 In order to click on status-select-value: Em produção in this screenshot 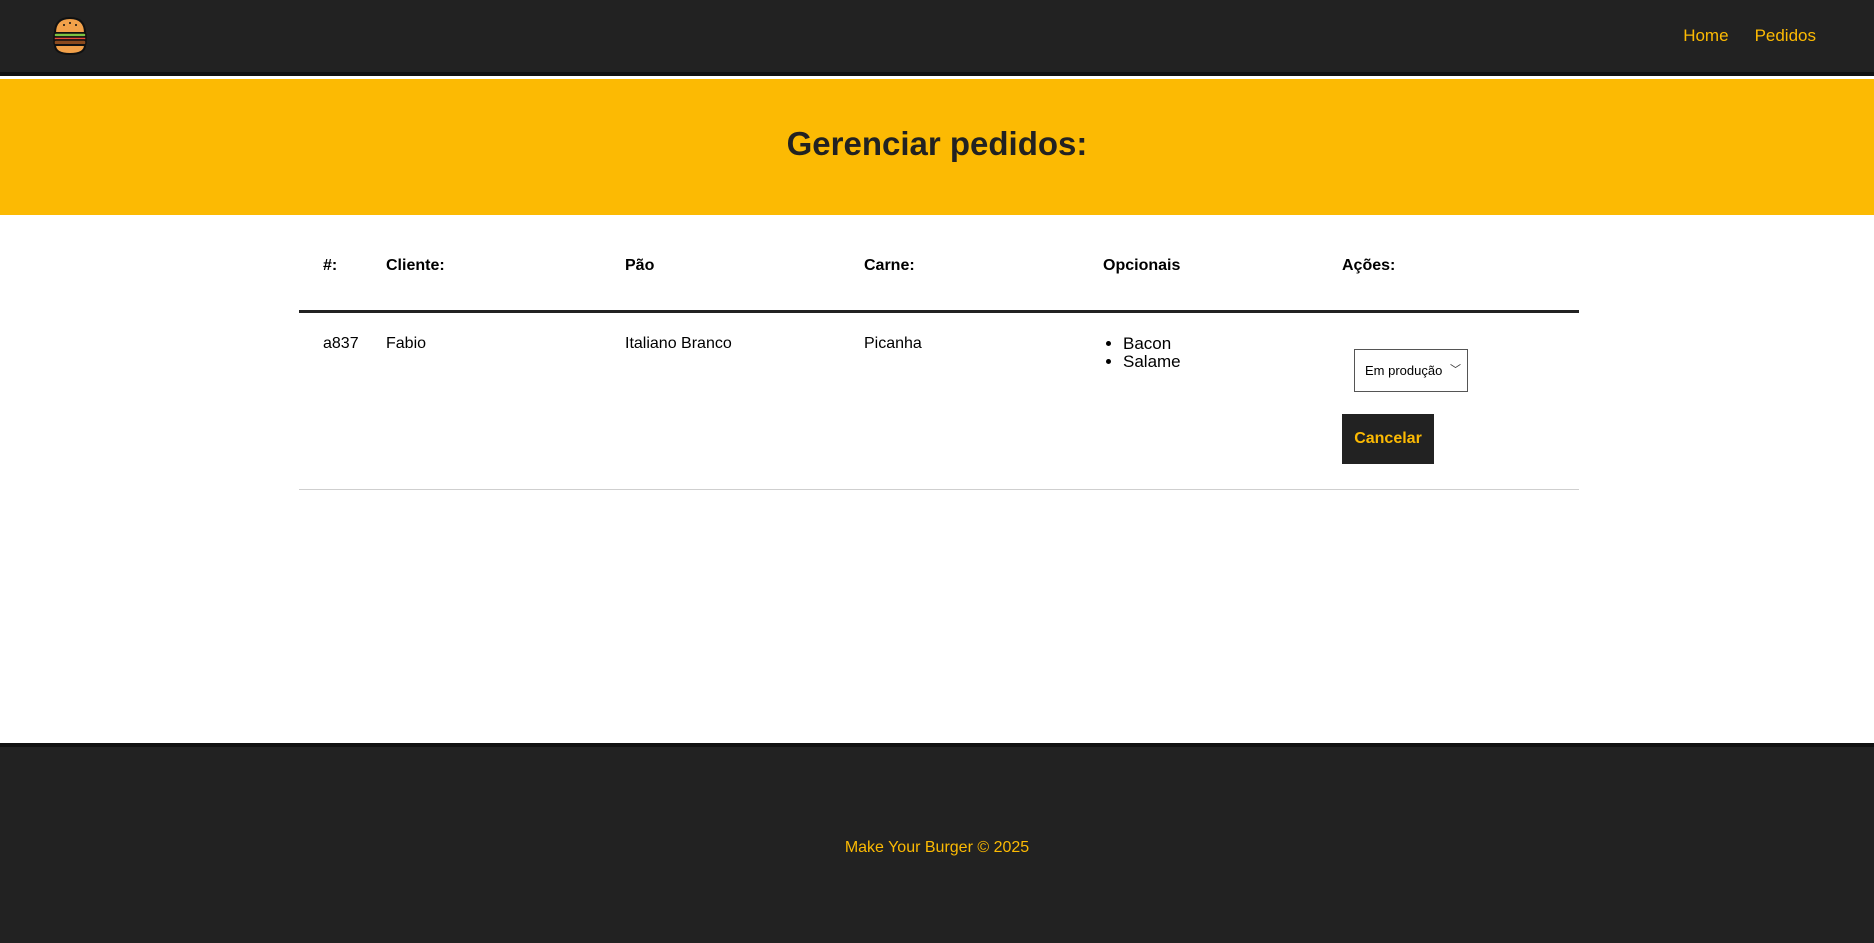, I will do `click(1404, 370)`.